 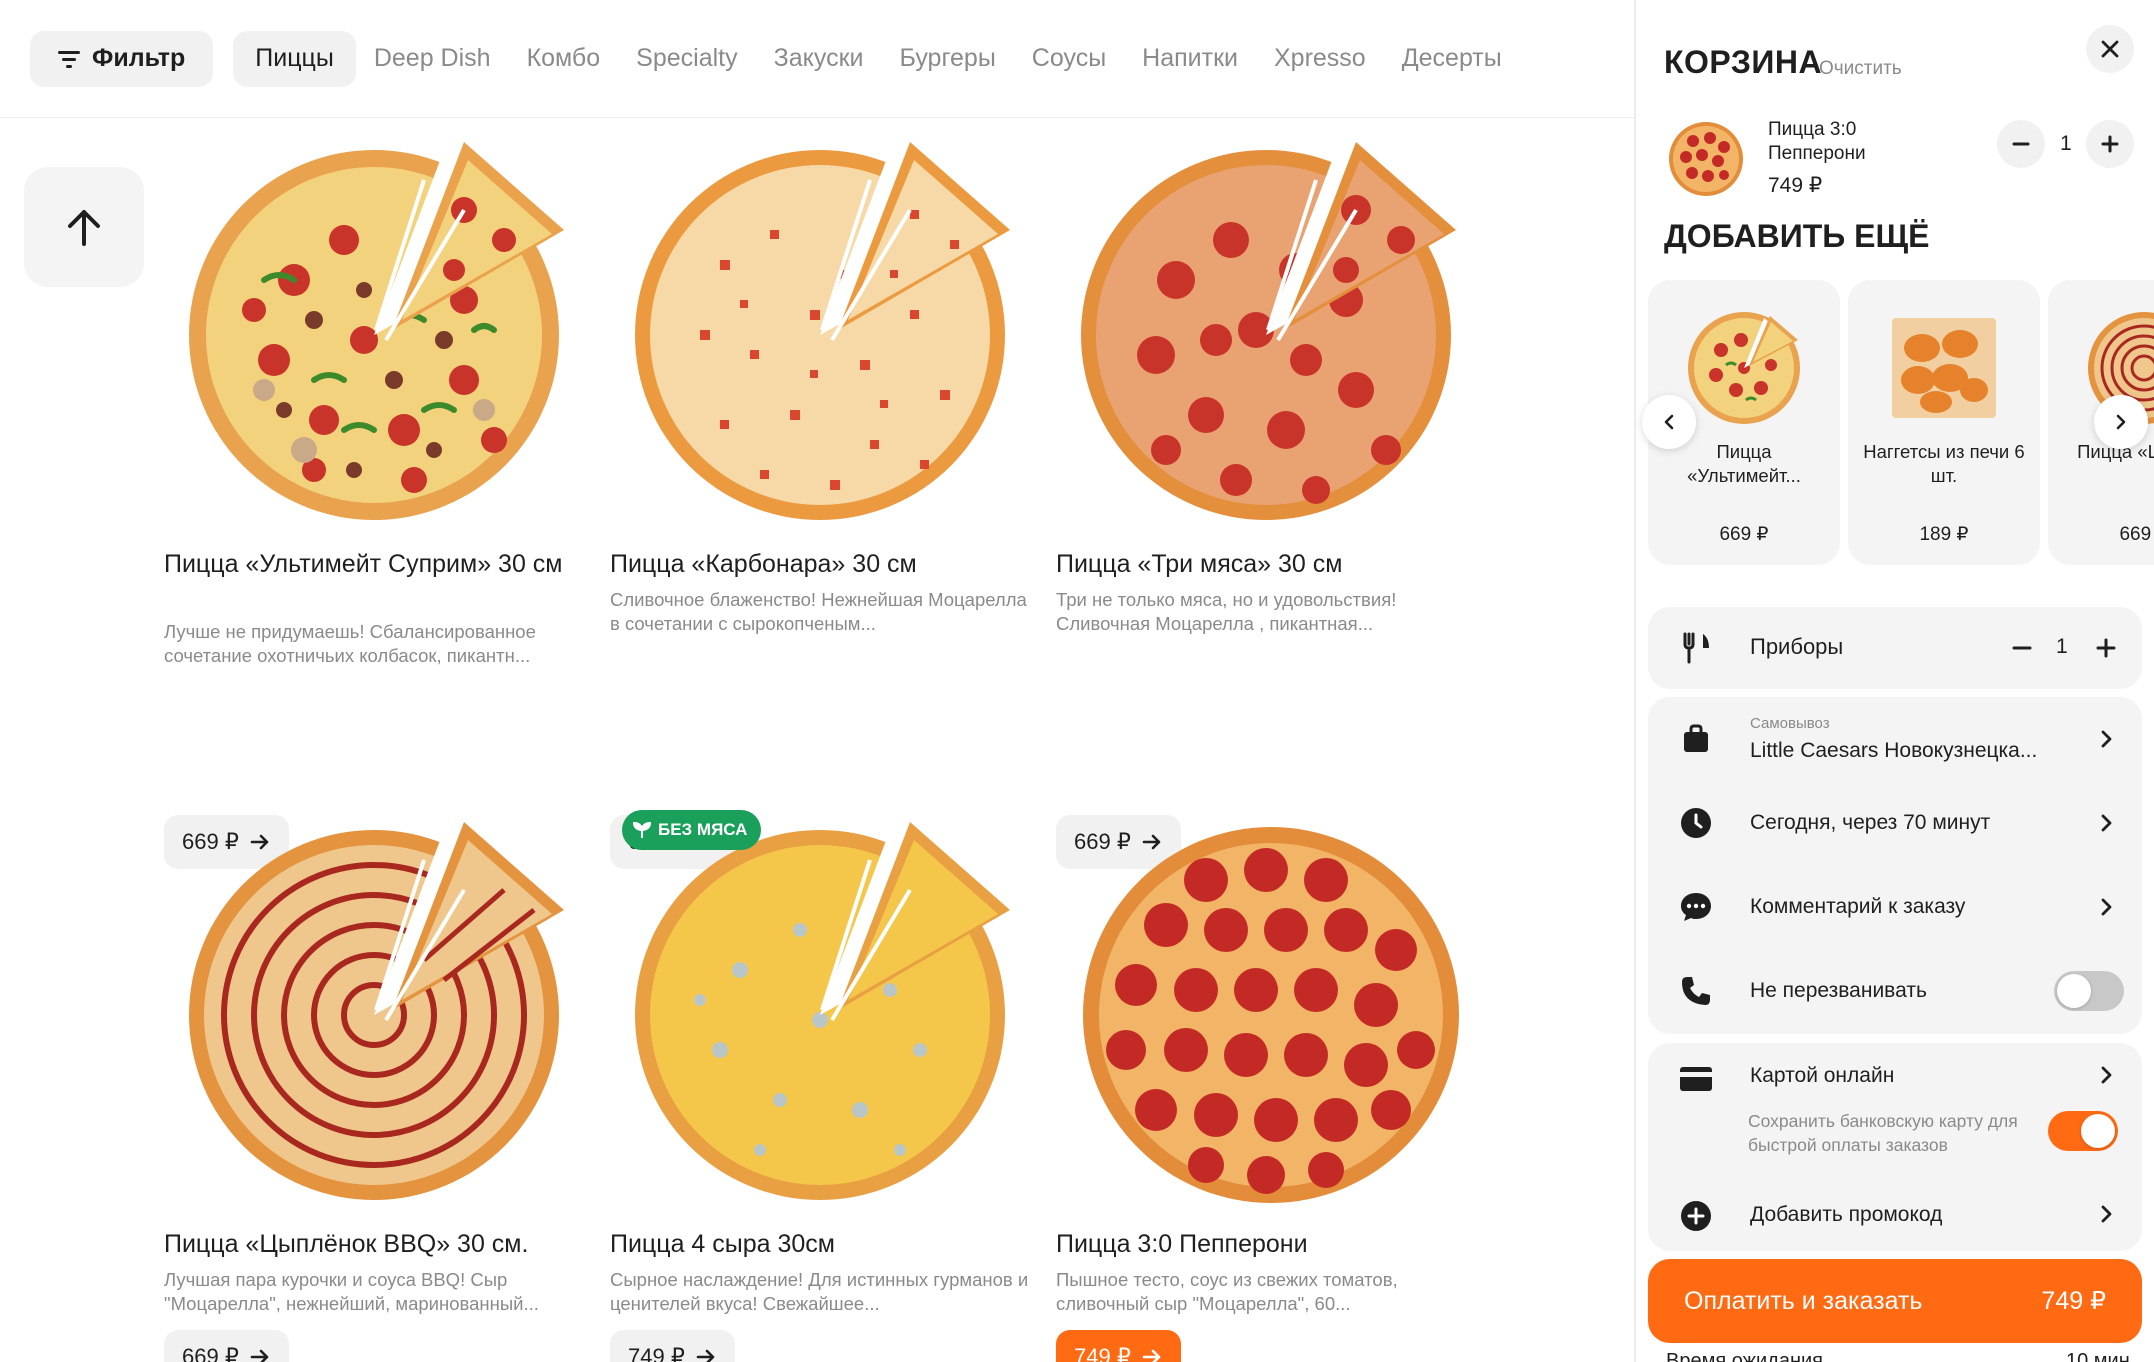 What do you see at coordinates (1706, 159) in the screenshot?
I see `cart-item-image` at bounding box center [1706, 159].